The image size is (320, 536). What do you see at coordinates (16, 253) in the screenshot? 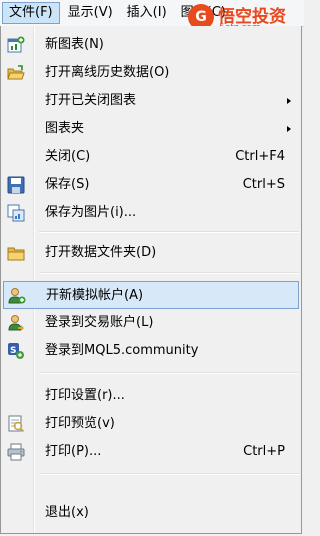
I see `folder-icon` at bounding box center [16, 253].